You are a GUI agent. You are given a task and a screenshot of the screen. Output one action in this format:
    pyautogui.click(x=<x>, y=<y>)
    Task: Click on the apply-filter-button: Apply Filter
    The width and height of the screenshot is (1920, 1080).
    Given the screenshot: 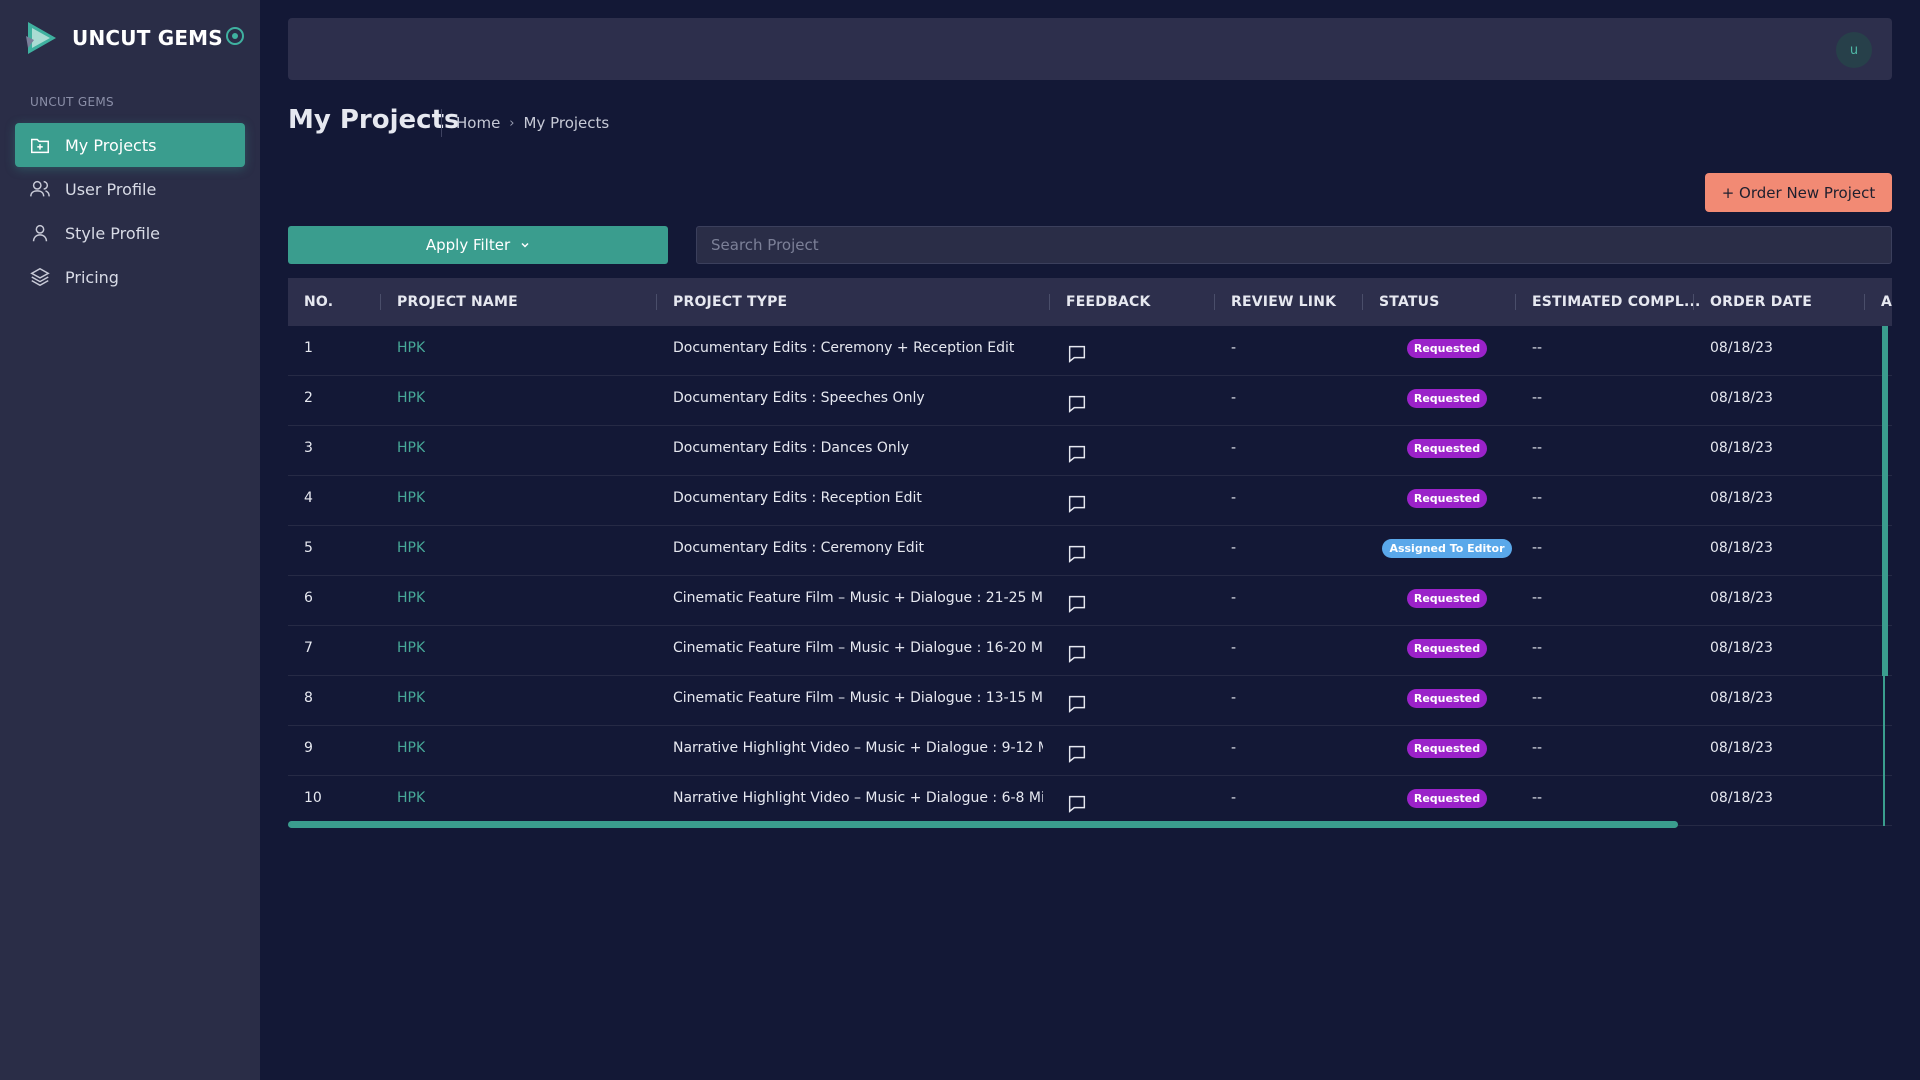 What is the action you would take?
    pyautogui.click(x=478, y=245)
    